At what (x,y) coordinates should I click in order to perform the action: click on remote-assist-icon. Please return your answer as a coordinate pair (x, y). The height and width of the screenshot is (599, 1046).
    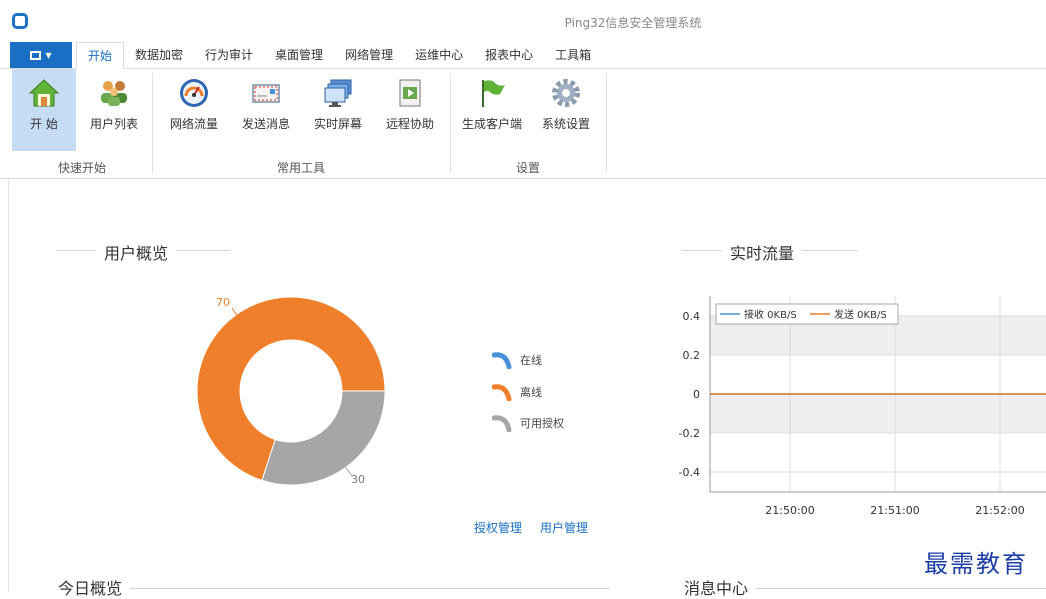
    Looking at the image, I should click on (410, 93).